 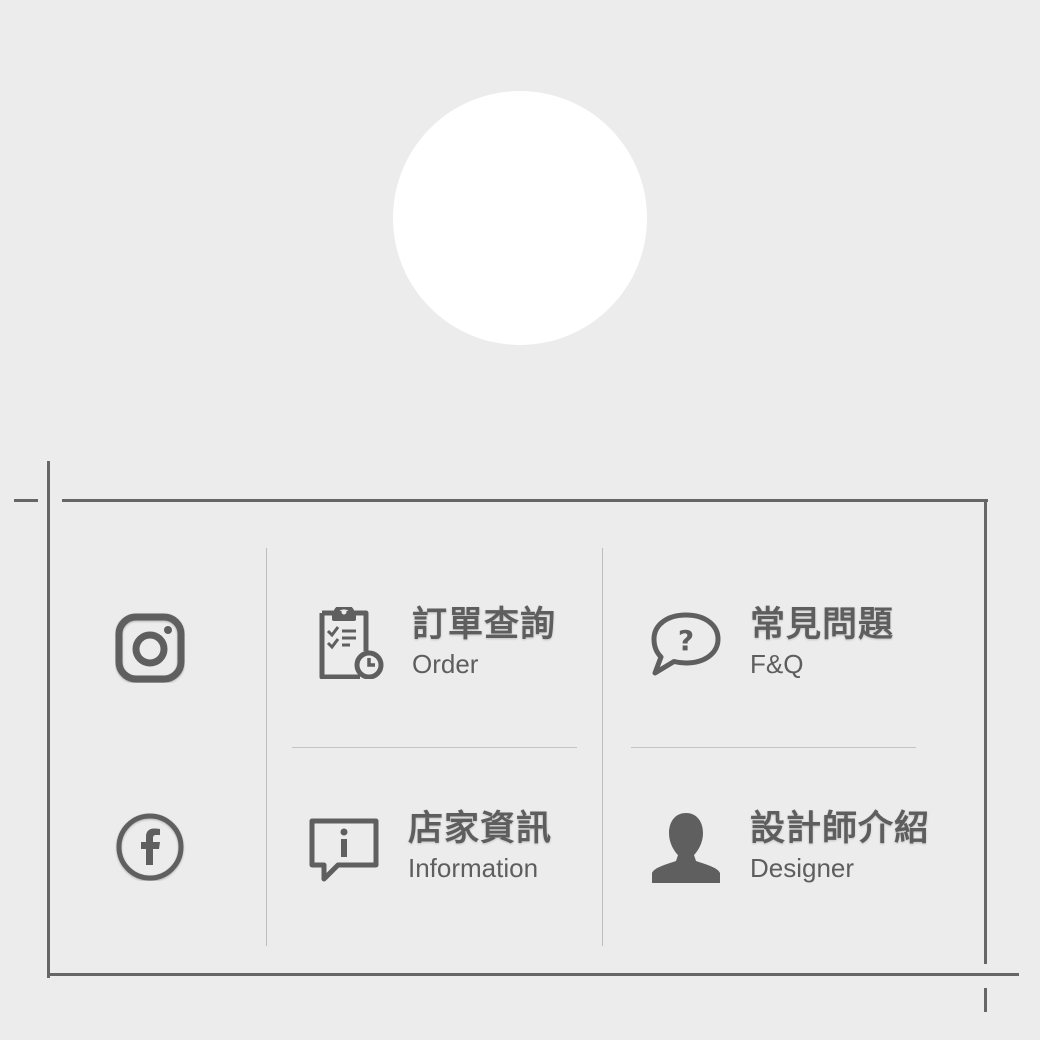 I want to click on menu-faq: ? 常見問題 F&Q, so click(x=772, y=643).